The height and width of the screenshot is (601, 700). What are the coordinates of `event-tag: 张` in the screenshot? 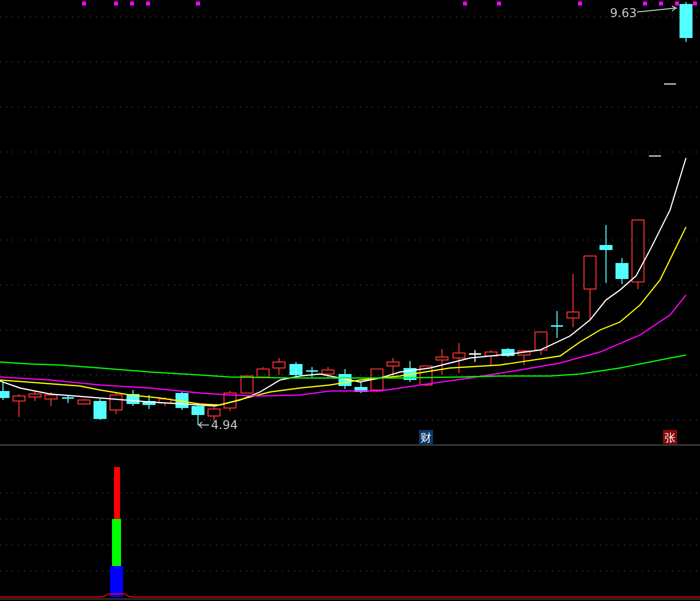 It's located at (670, 437).